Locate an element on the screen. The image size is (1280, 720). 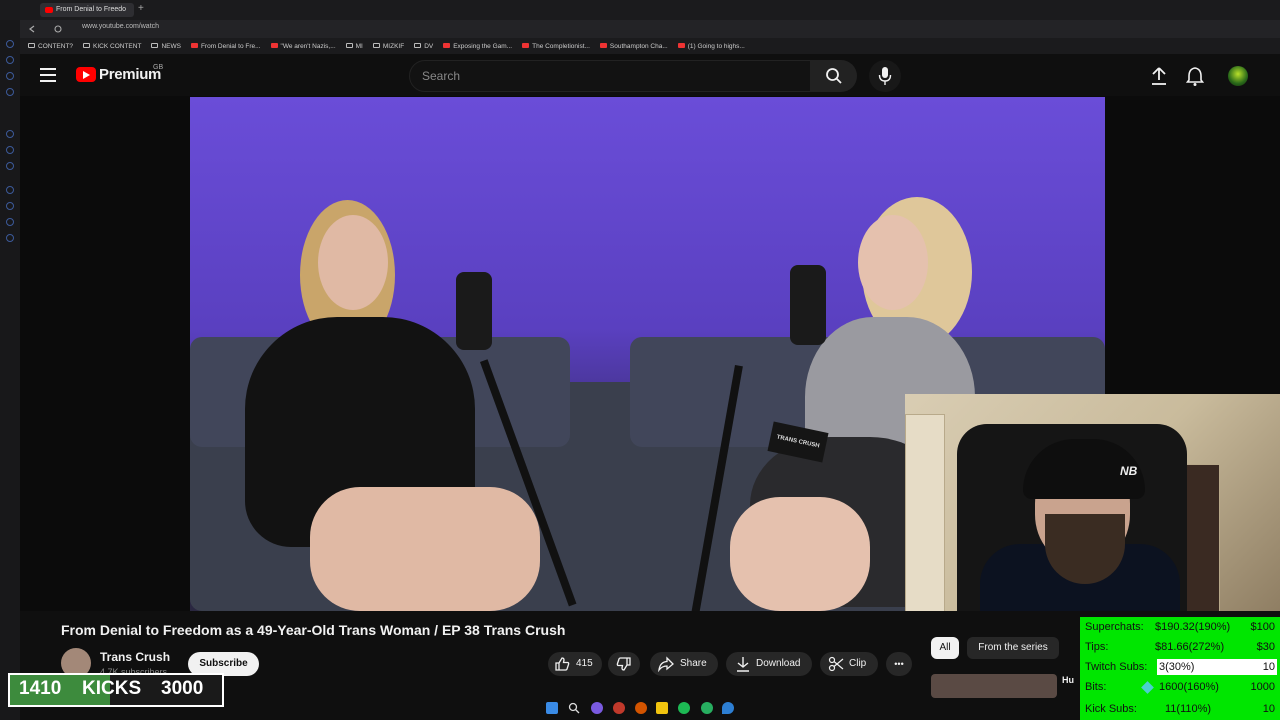
stat-row-bits: Bits: 1600(160%) 1000 is located at coordinates (1181, 687).